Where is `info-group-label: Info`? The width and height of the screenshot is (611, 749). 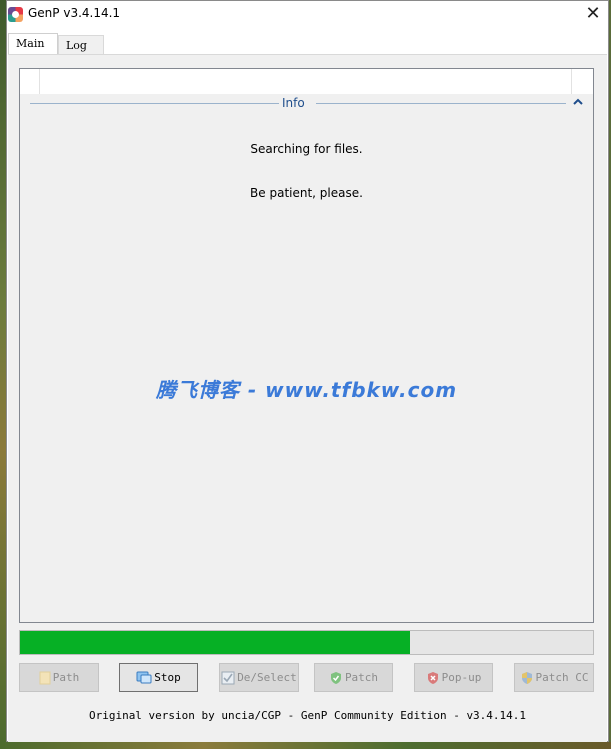
info-group-label: Info is located at coordinates (293, 103).